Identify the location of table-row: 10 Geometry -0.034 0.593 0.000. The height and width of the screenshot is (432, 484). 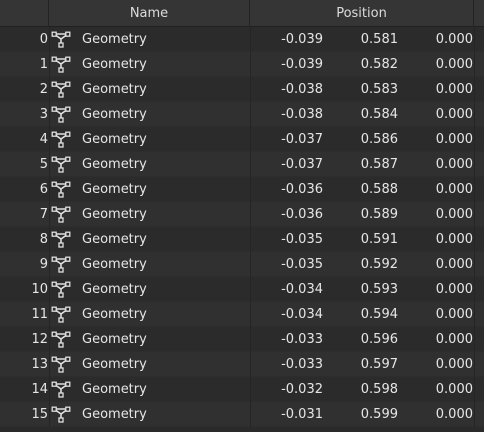
(242, 289).